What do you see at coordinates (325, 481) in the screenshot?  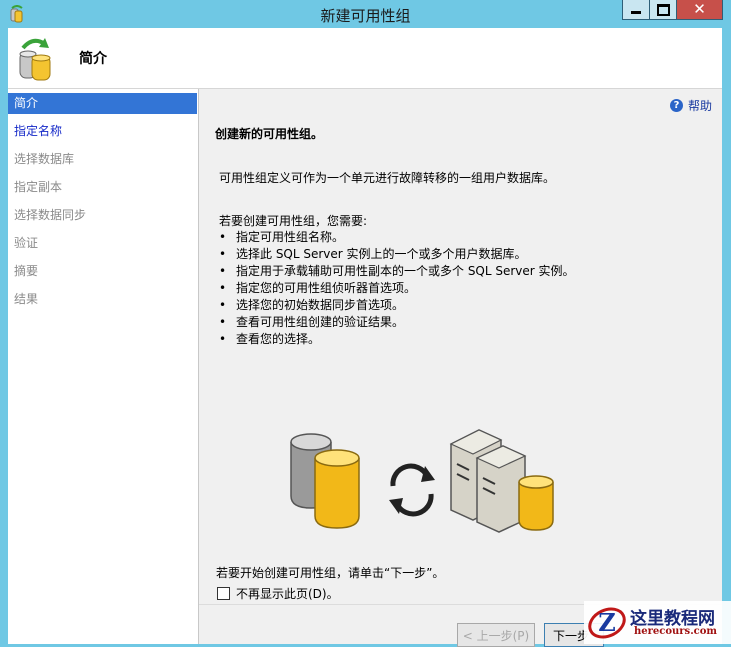 I see `database-icon` at bounding box center [325, 481].